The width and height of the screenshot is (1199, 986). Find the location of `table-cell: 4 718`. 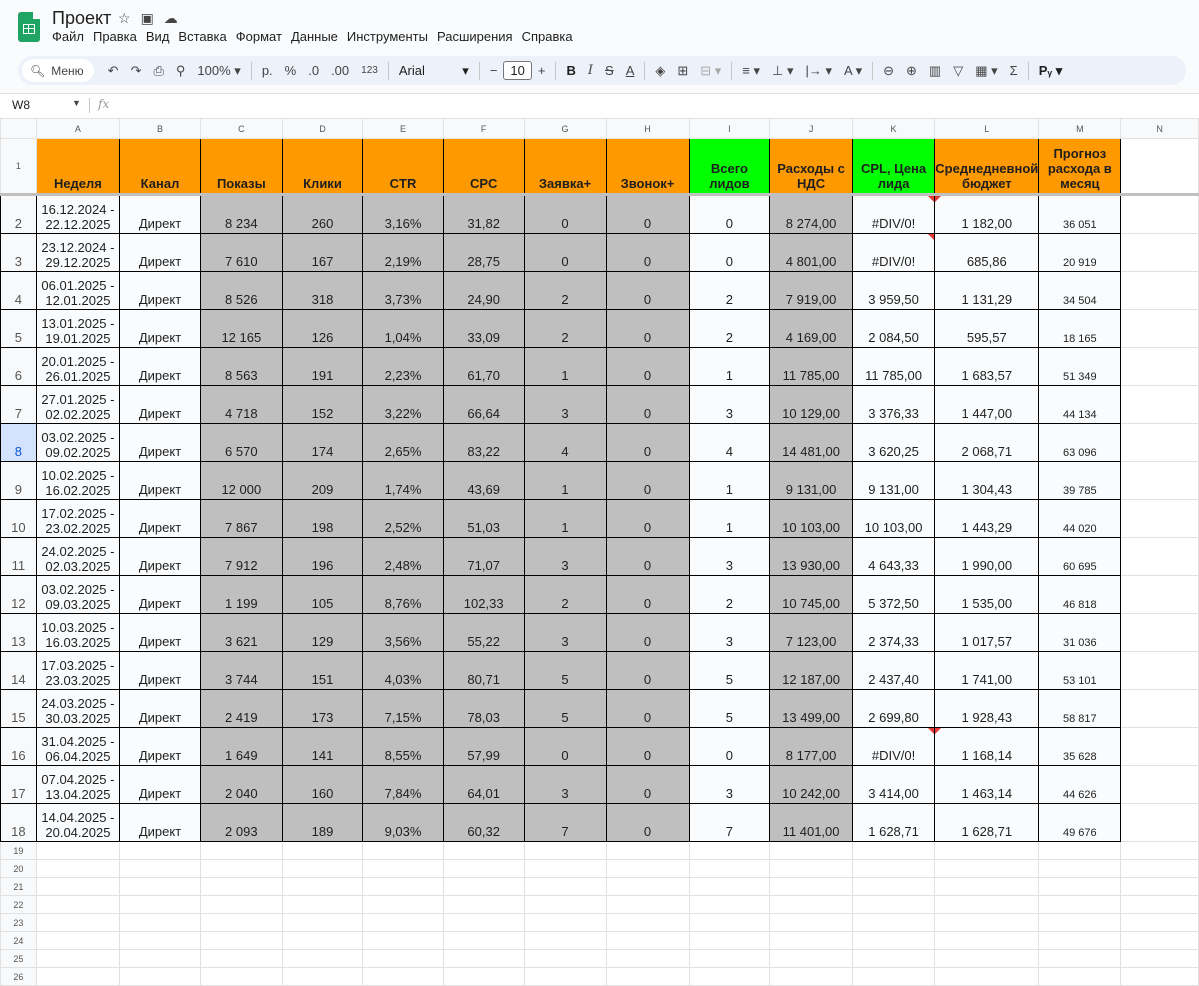

table-cell: 4 718 is located at coordinates (241, 404).